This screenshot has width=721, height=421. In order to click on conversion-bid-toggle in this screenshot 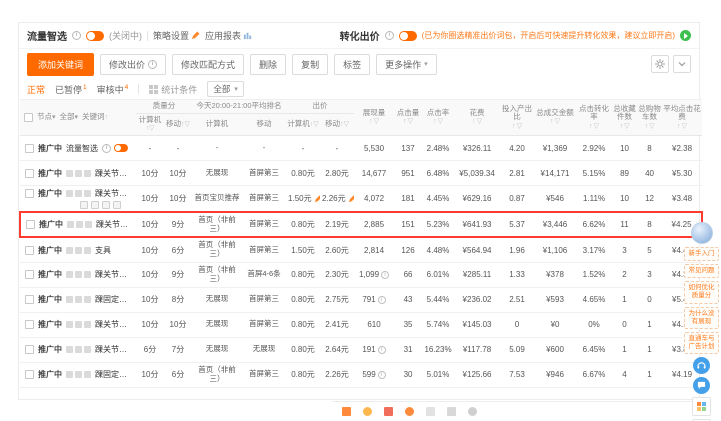, I will do `click(407, 35)`.